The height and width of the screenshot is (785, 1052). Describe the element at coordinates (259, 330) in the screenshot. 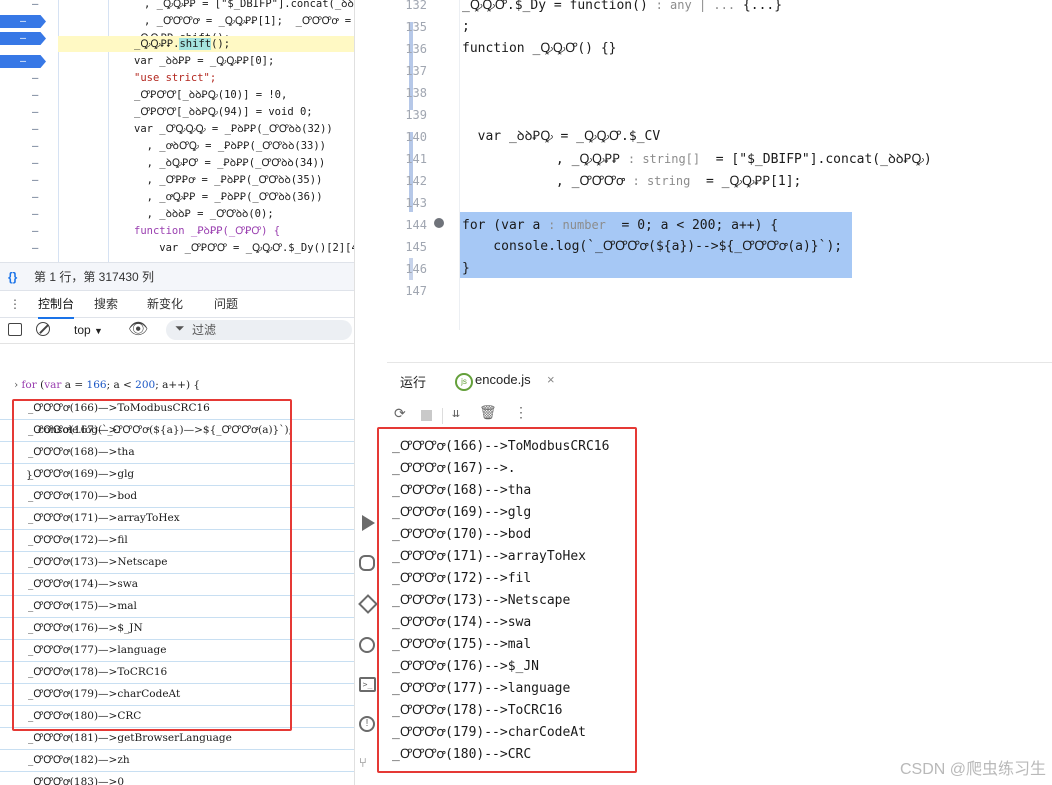

I see `filter-input: ⏷ 过滤` at that location.